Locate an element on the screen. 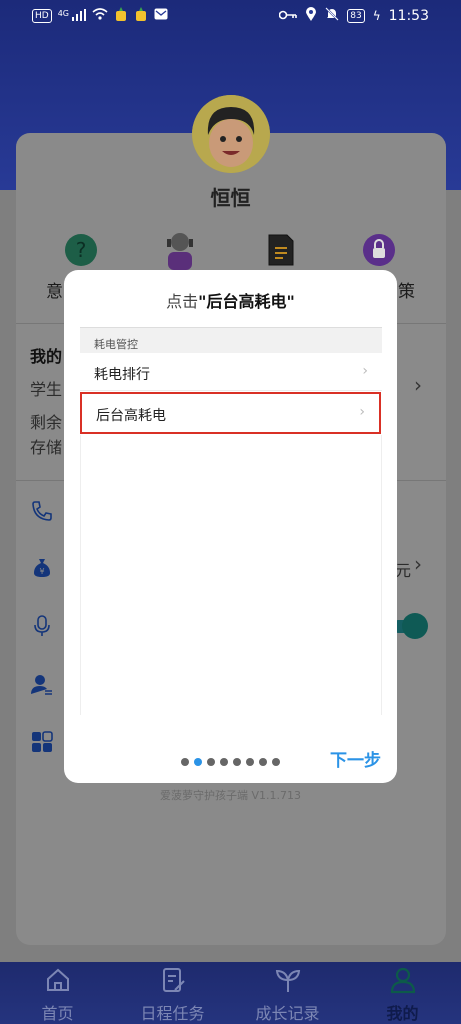 This screenshot has height=1024, width=461. mail-icon is located at coordinates (161, 16).